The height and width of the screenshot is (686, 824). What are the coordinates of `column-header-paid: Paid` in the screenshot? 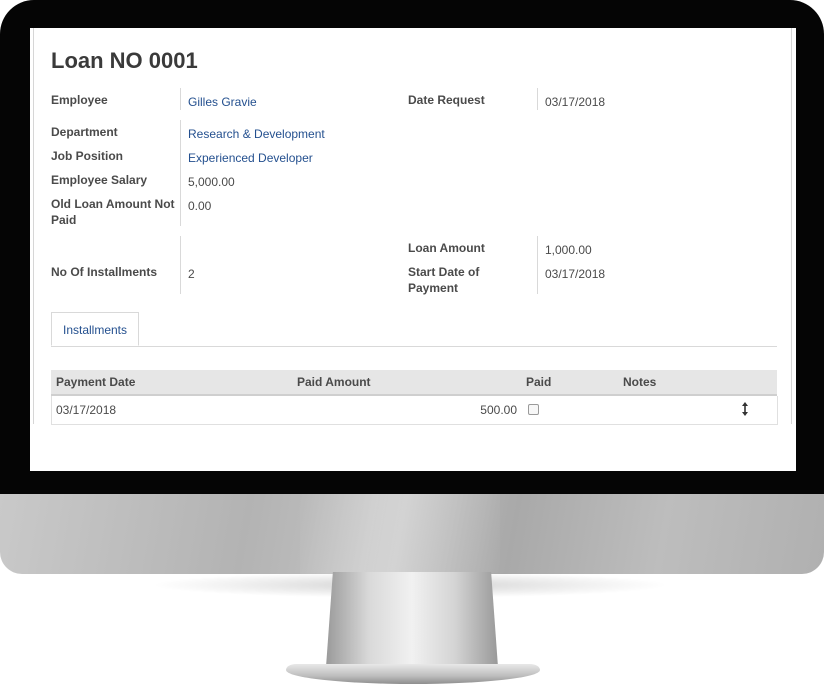 It's located at (538, 382).